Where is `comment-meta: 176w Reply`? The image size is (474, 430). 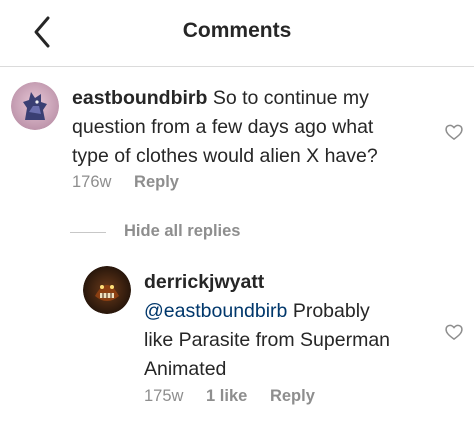 comment-meta: 176w Reply is located at coordinates (134, 182).